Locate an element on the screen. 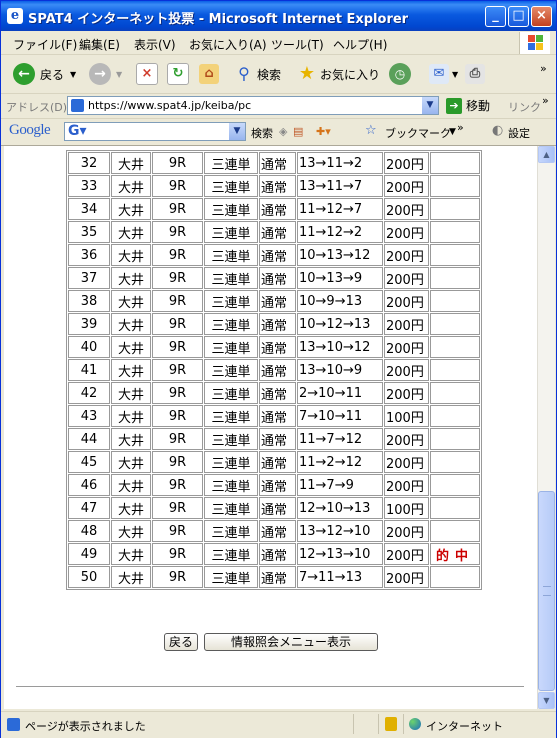  maximize-button: □ is located at coordinates (518, 16).